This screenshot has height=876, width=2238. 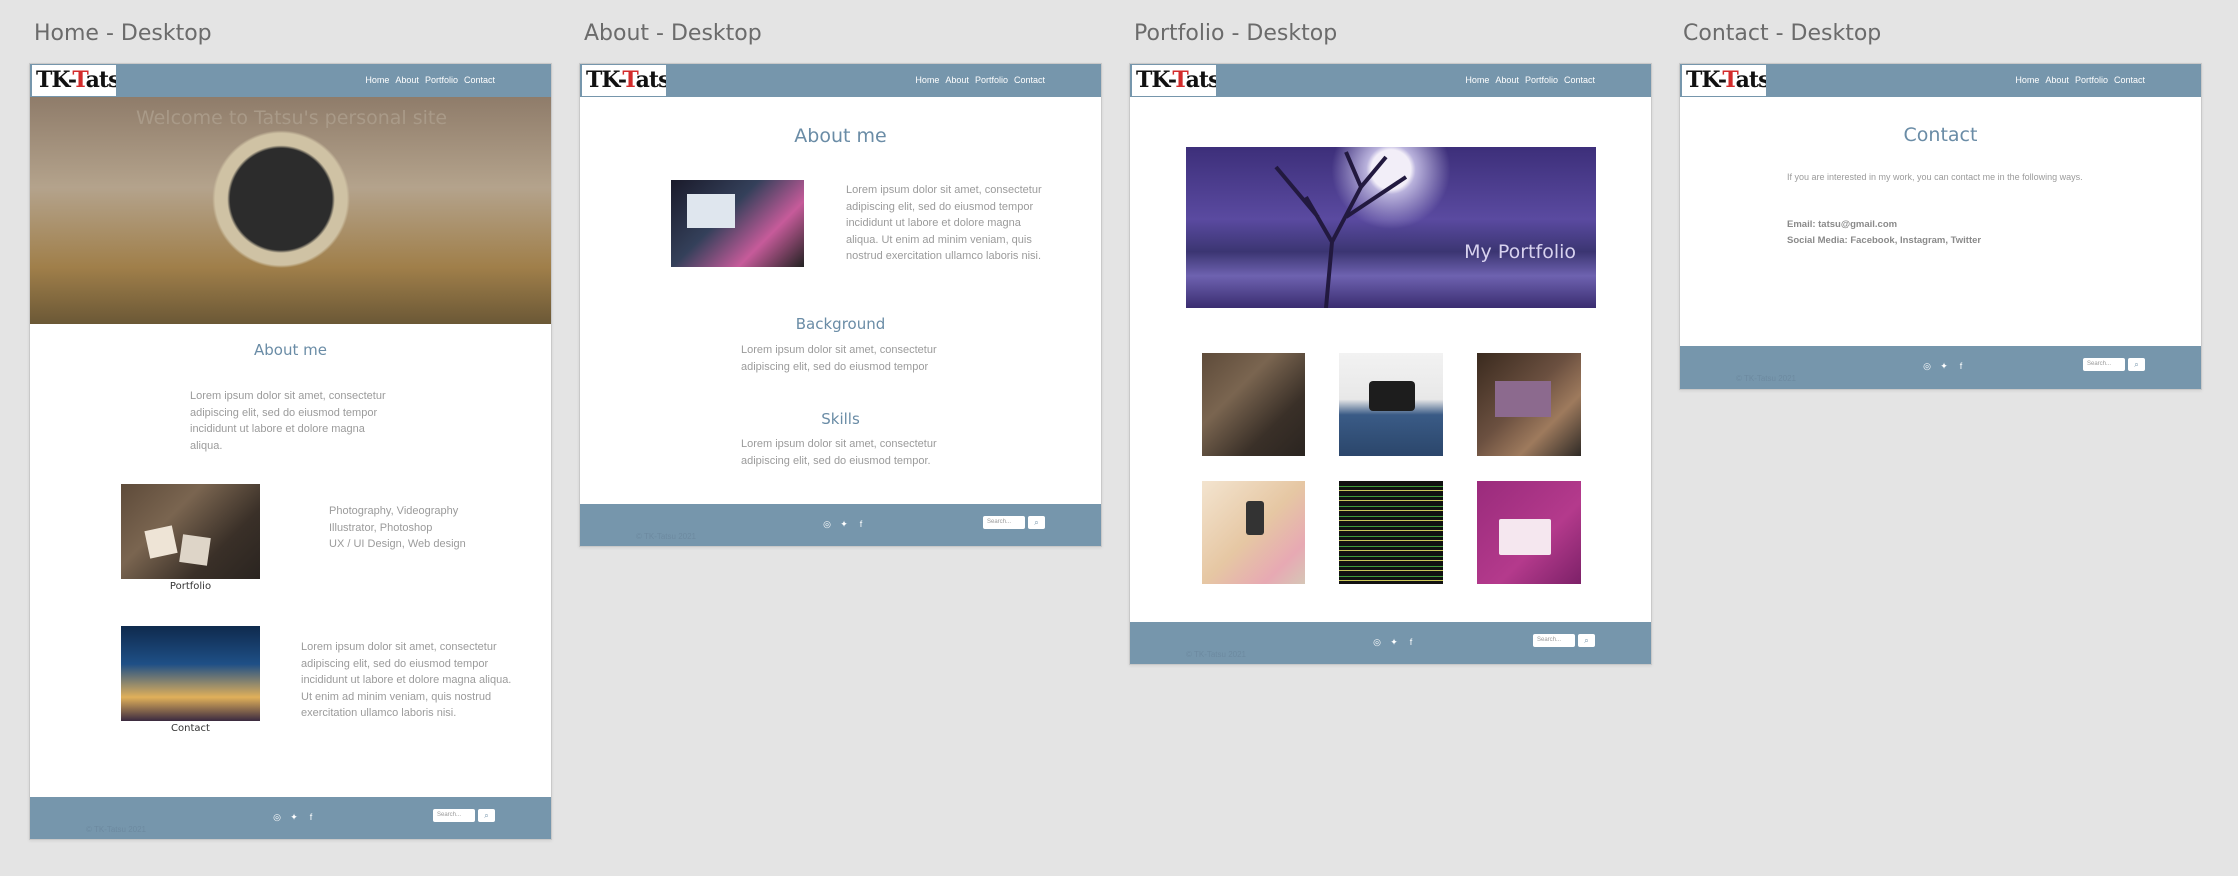 I want to click on skill-line: Illustrator, Photoshop, so click(x=381, y=527).